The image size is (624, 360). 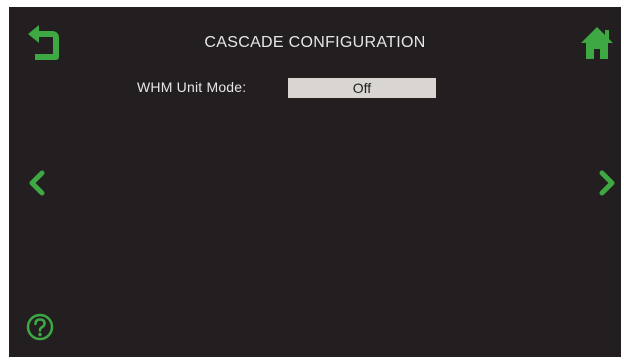 I want to click on help-icon, so click(x=40, y=327).